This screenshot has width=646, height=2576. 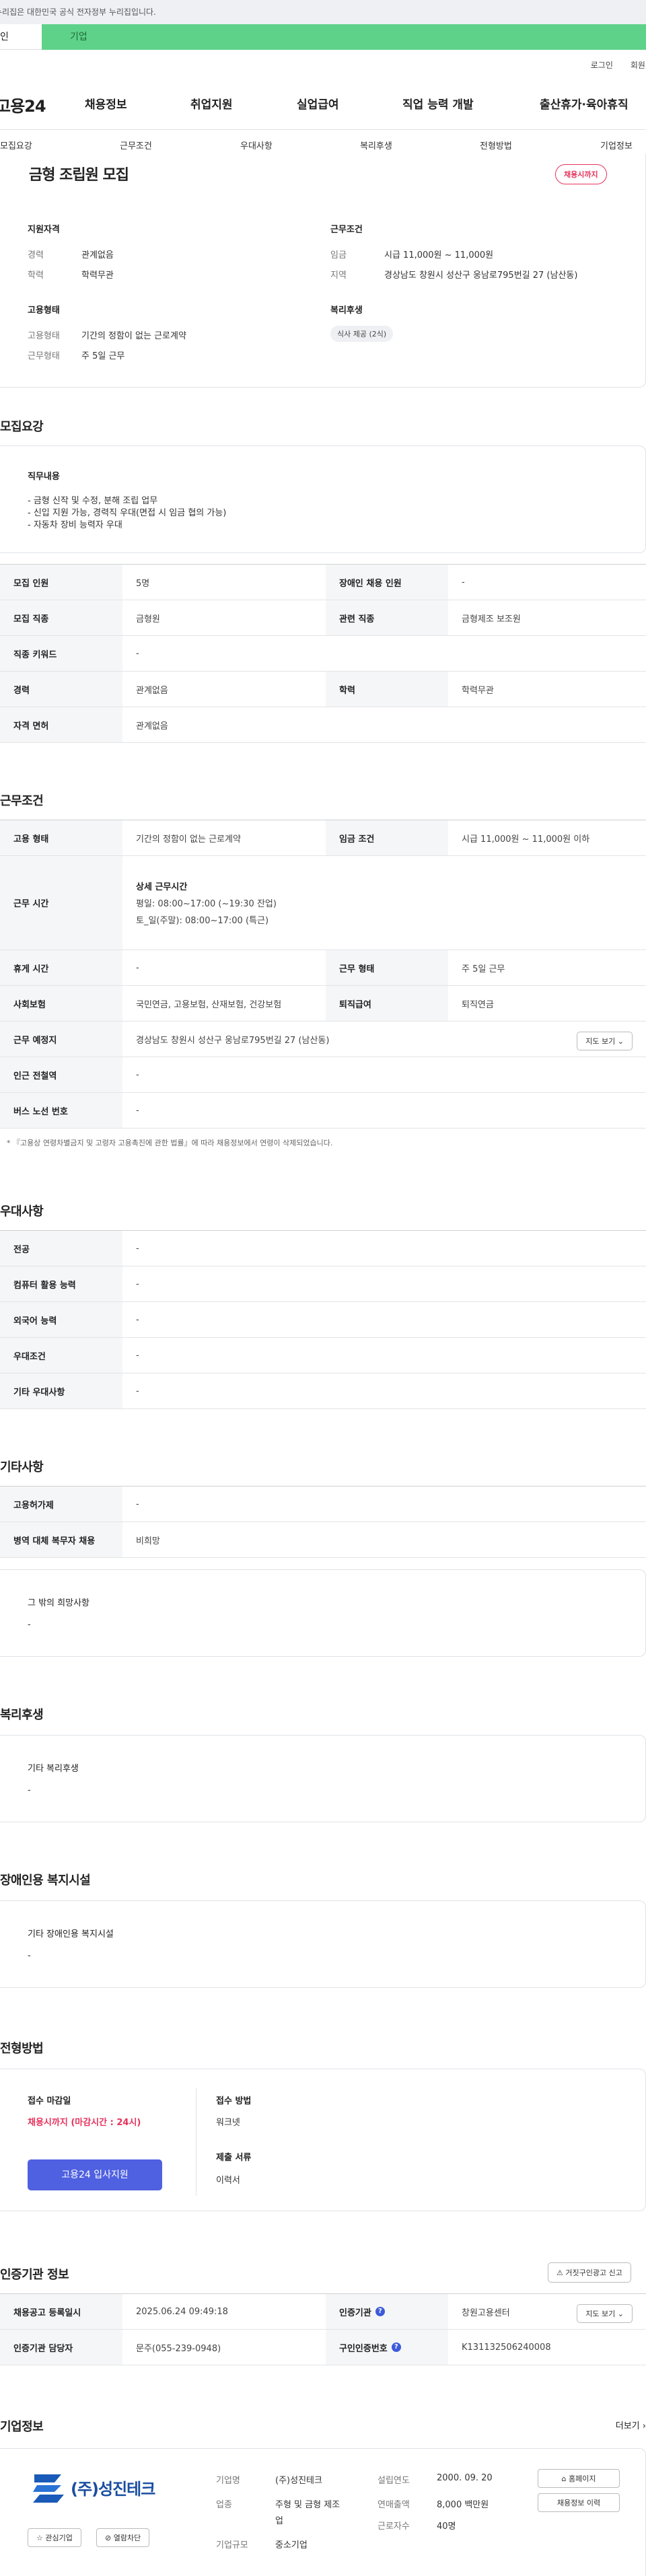 What do you see at coordinates (54, 2537) in the screenshot?
I see `fav-button: ☆ 관심기업` at bounding box center [54, 2537].